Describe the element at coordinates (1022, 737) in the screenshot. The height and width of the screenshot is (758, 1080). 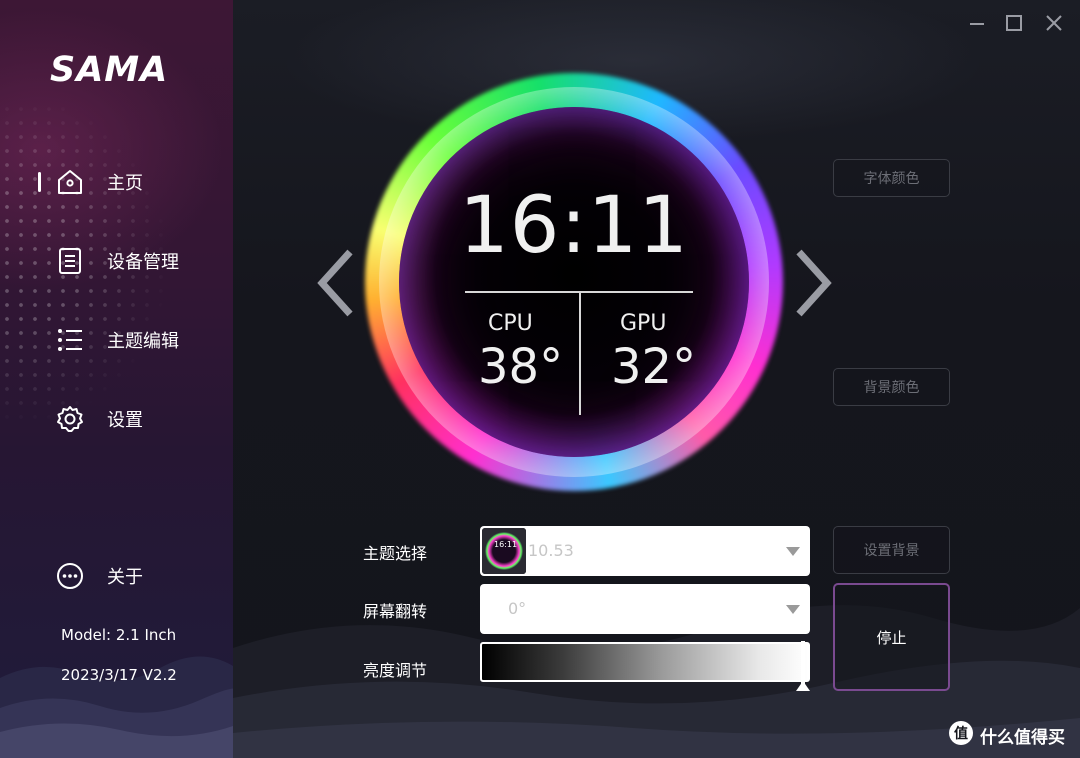
I see `watermark-text: 什么值得买` at that location.